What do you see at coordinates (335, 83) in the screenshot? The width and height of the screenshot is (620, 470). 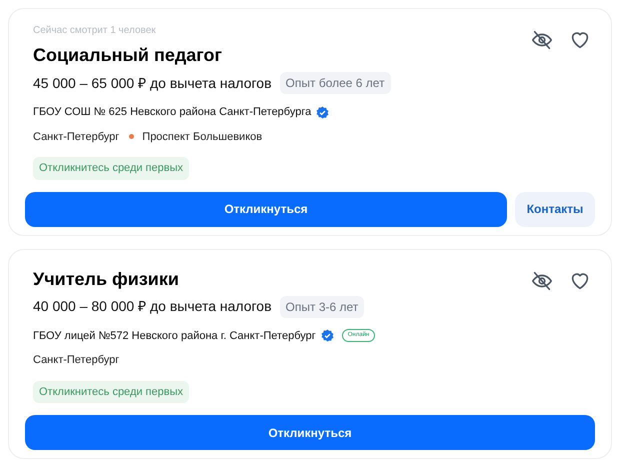 I see `experience-tag: Опыт более 6 лет` at bounding box center [335, 83].